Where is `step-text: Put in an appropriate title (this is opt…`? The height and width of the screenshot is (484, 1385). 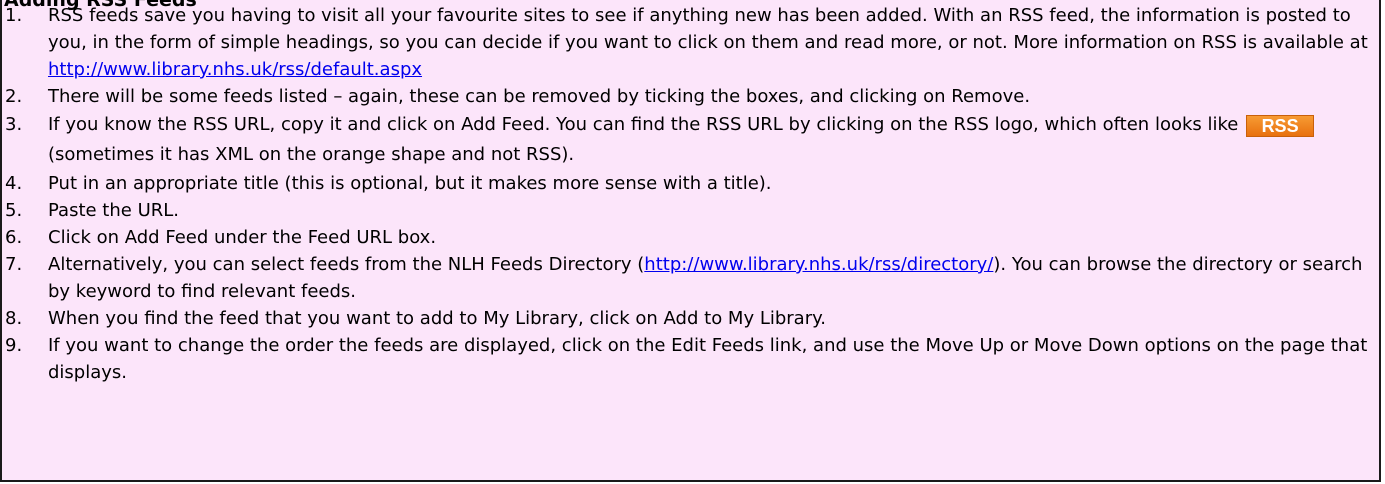 step-text: Put in an appropriate title (this is opt… is located at coordinates (410, 183).